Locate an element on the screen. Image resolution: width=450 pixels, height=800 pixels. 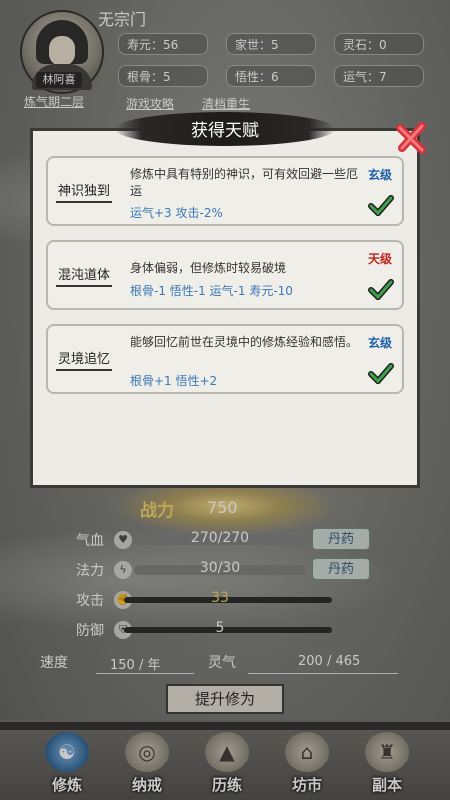
talent-card: 灵境追忆 能够回忆前世在灵境中的修炼经验和感悟。 根骨+1 悟性+2 玄级 is located at coordinates (225, 359).